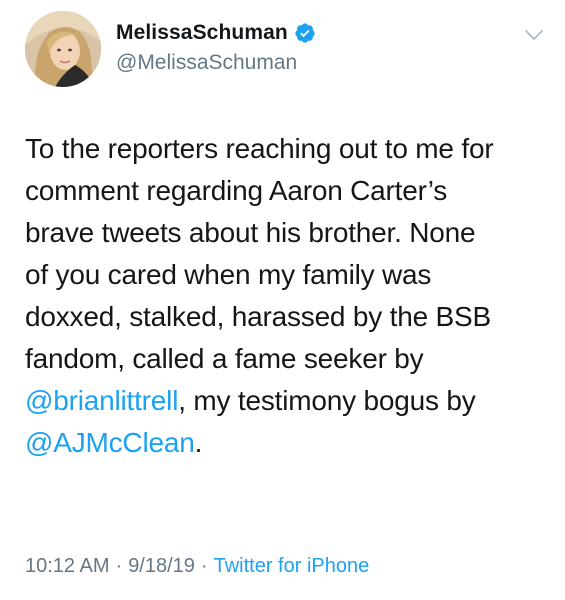 The width and height of the screenshot is (565, 600). Describe the element at coordinates (224, 358) in the screenshot. I see `tweet-line: fandom, called a fame seeker by` at that location.